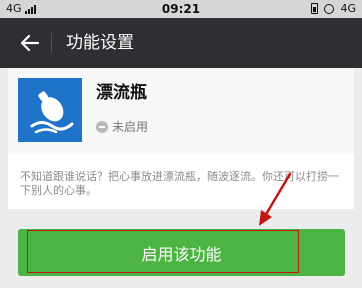 This screenshot has width=362, height=288. What do you see at coordinates (121, 93) in the screenshot?
I see `plugin-name: 漂流瓶` at bounding box center [121, 93].